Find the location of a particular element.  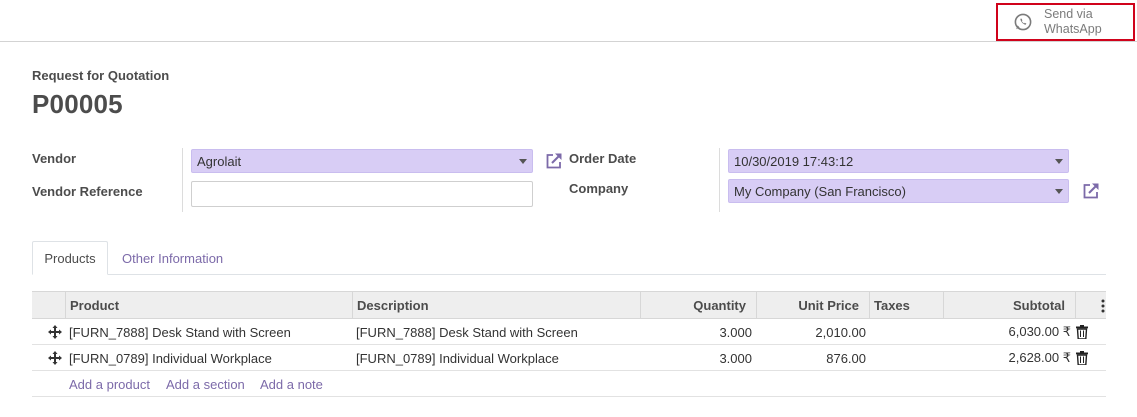

vendor-reference-label: Vendor Reference is located at coordinates (87, 191).